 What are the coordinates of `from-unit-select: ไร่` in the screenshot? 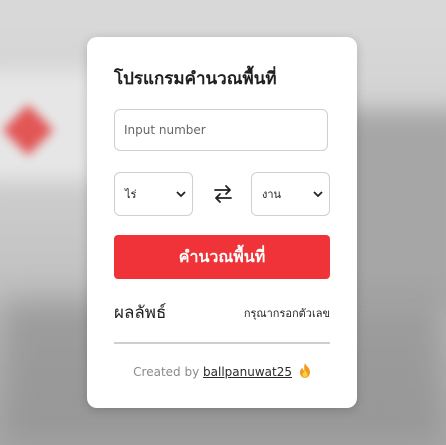 It's located at (153, 194).